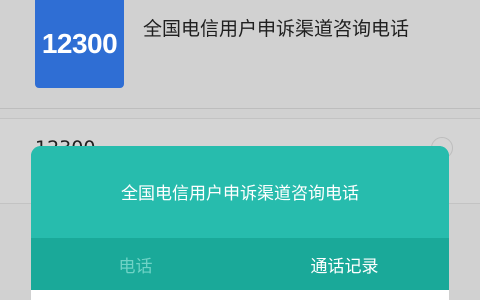 Image resolution: width=480 pixels, height=300 pixels. Describe the element at coordinates (79, 44) in the screenshot. I see `app-logo: 12300` at that location.